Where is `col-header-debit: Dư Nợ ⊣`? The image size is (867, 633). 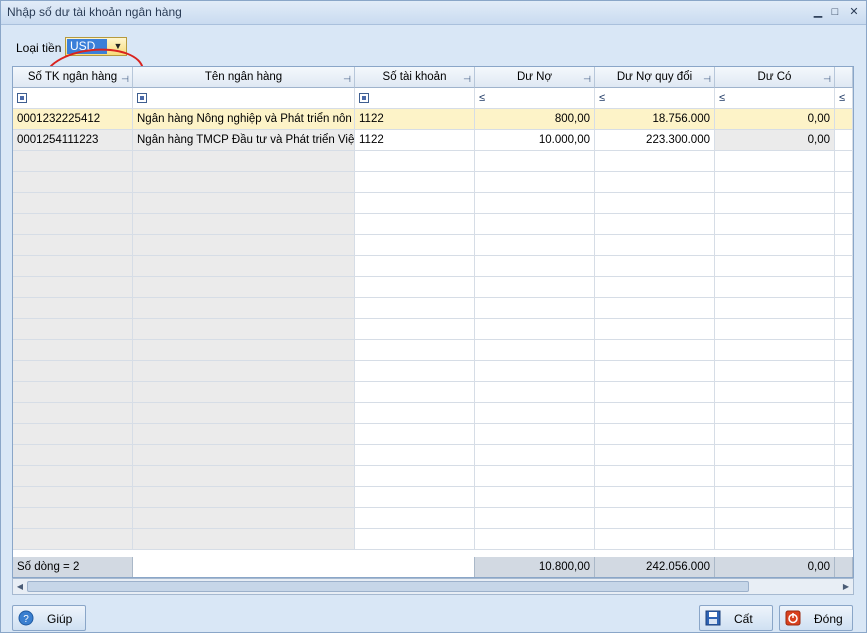
col-header-debit: Dư Nợ ⊣ is located at coordinates (535, 77).